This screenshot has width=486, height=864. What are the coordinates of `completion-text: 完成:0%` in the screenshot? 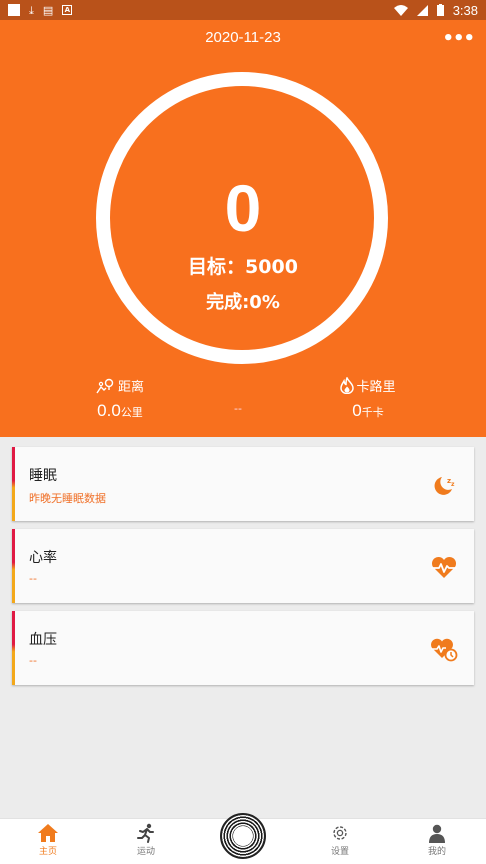 It's located at (243, 302).